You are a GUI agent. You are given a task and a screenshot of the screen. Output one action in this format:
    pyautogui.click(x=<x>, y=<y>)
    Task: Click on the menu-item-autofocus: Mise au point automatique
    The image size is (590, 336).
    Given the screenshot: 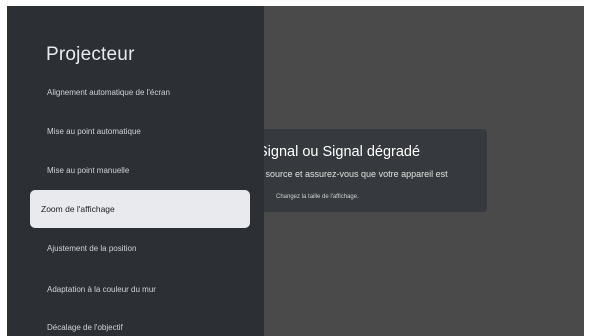 What is the action you would take?
    pyautogui.click(x=140, y=131)
    